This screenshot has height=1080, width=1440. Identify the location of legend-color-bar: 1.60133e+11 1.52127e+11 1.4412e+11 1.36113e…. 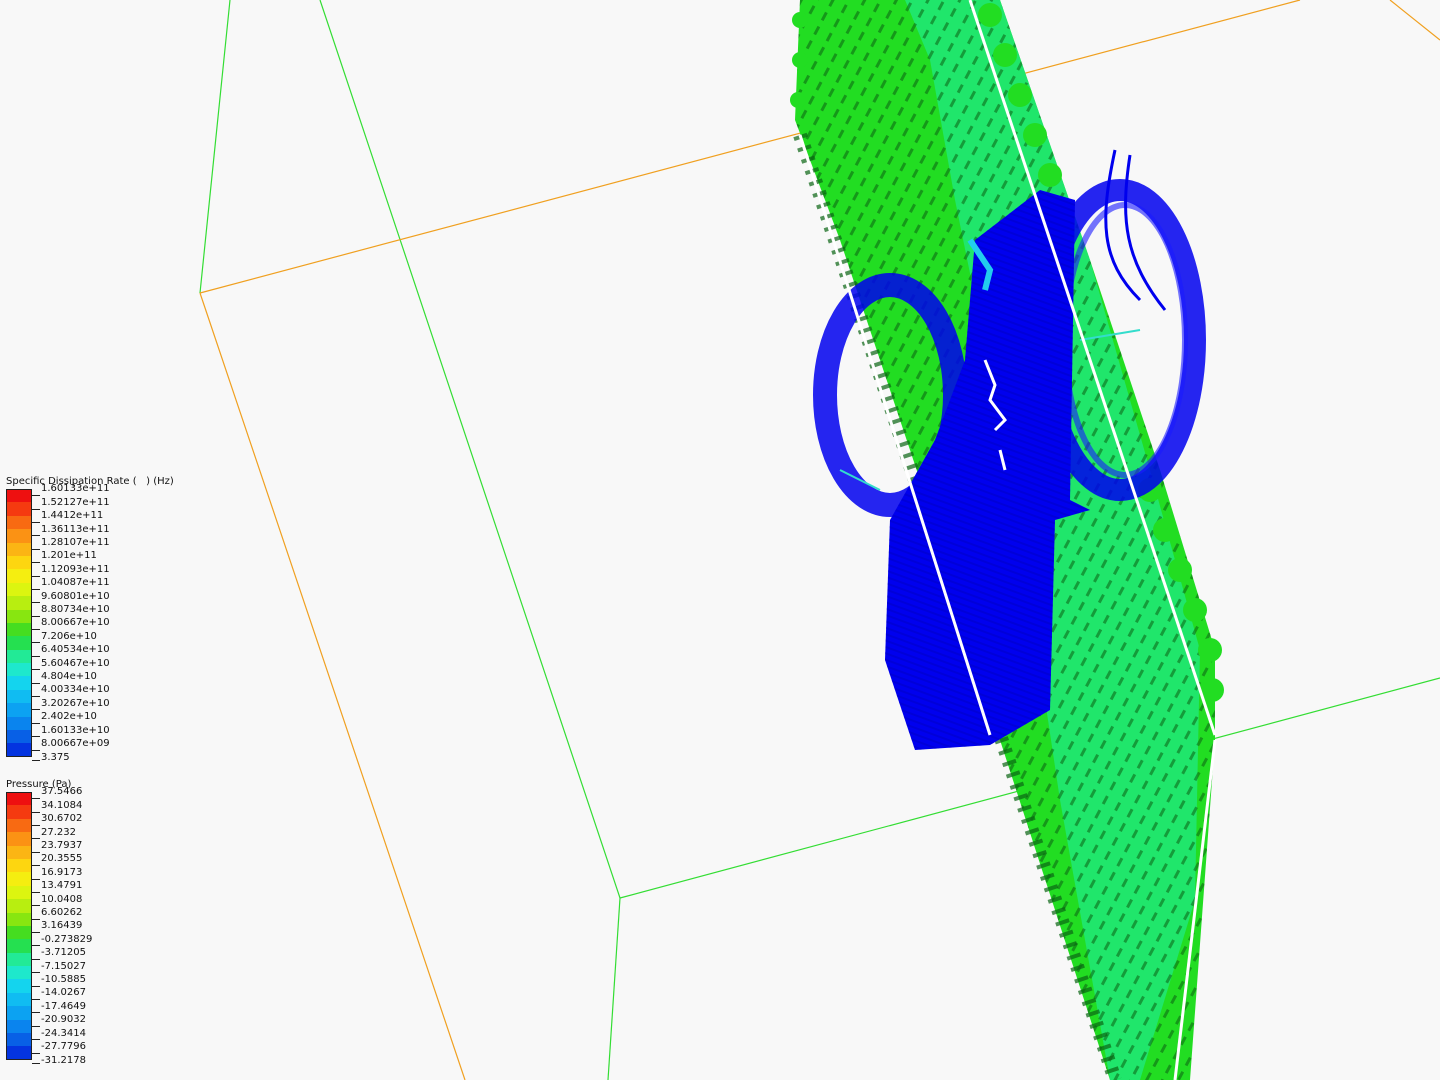
(90, 624).